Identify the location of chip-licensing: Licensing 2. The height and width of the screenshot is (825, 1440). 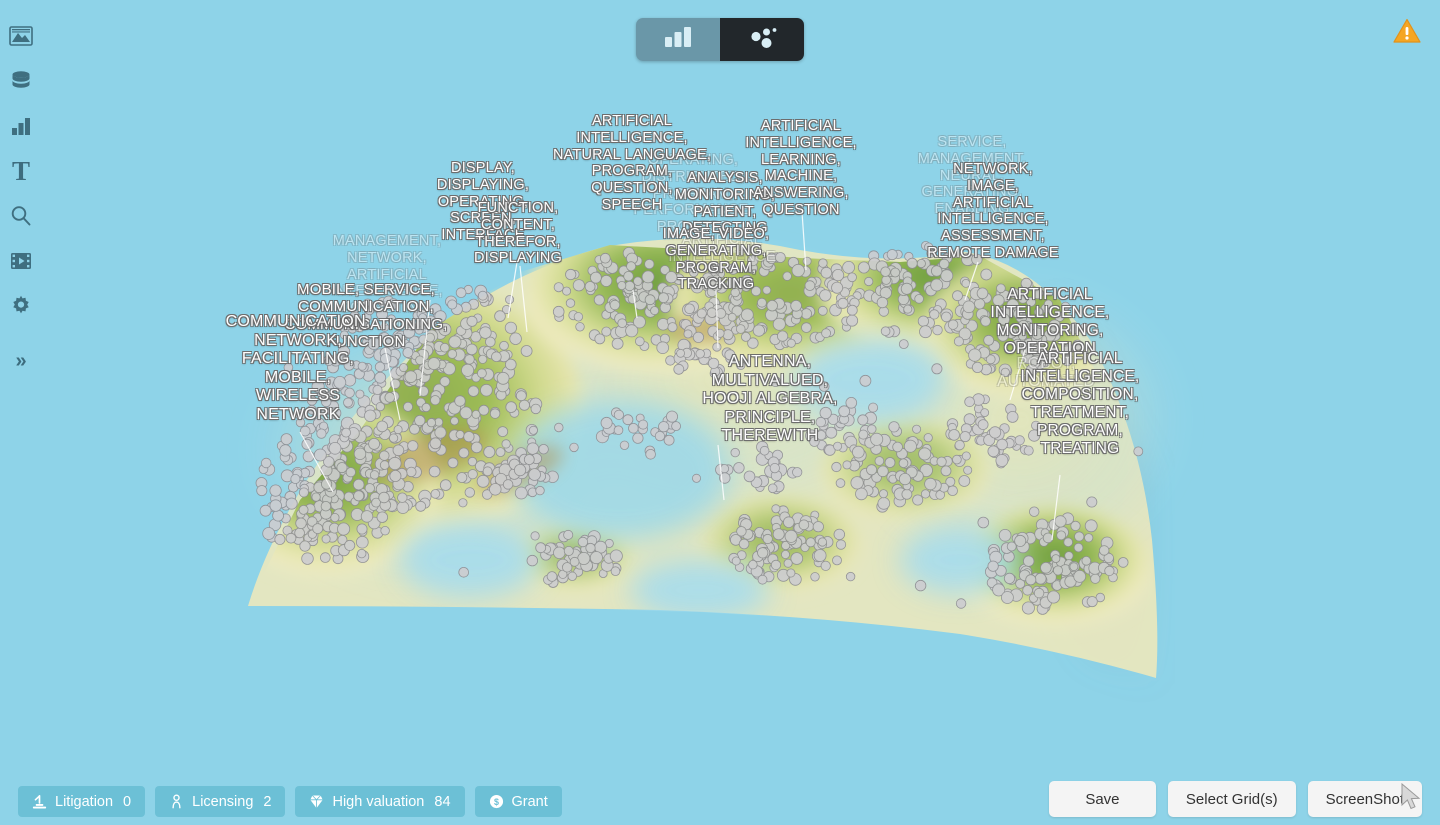
(220, 801).